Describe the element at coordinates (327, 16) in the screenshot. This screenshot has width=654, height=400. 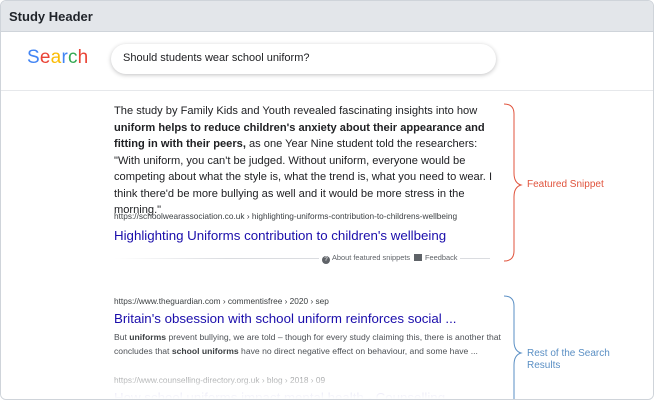
I see `study-header-bar: Study Header` at that location.